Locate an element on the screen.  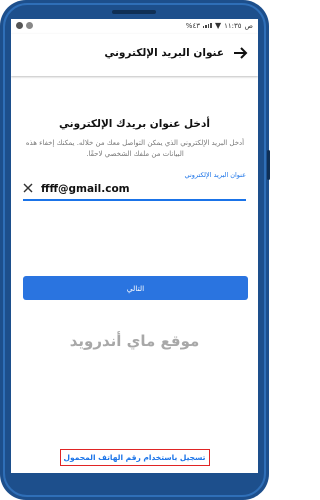
notification-icon is located at coordinates (19, 25).